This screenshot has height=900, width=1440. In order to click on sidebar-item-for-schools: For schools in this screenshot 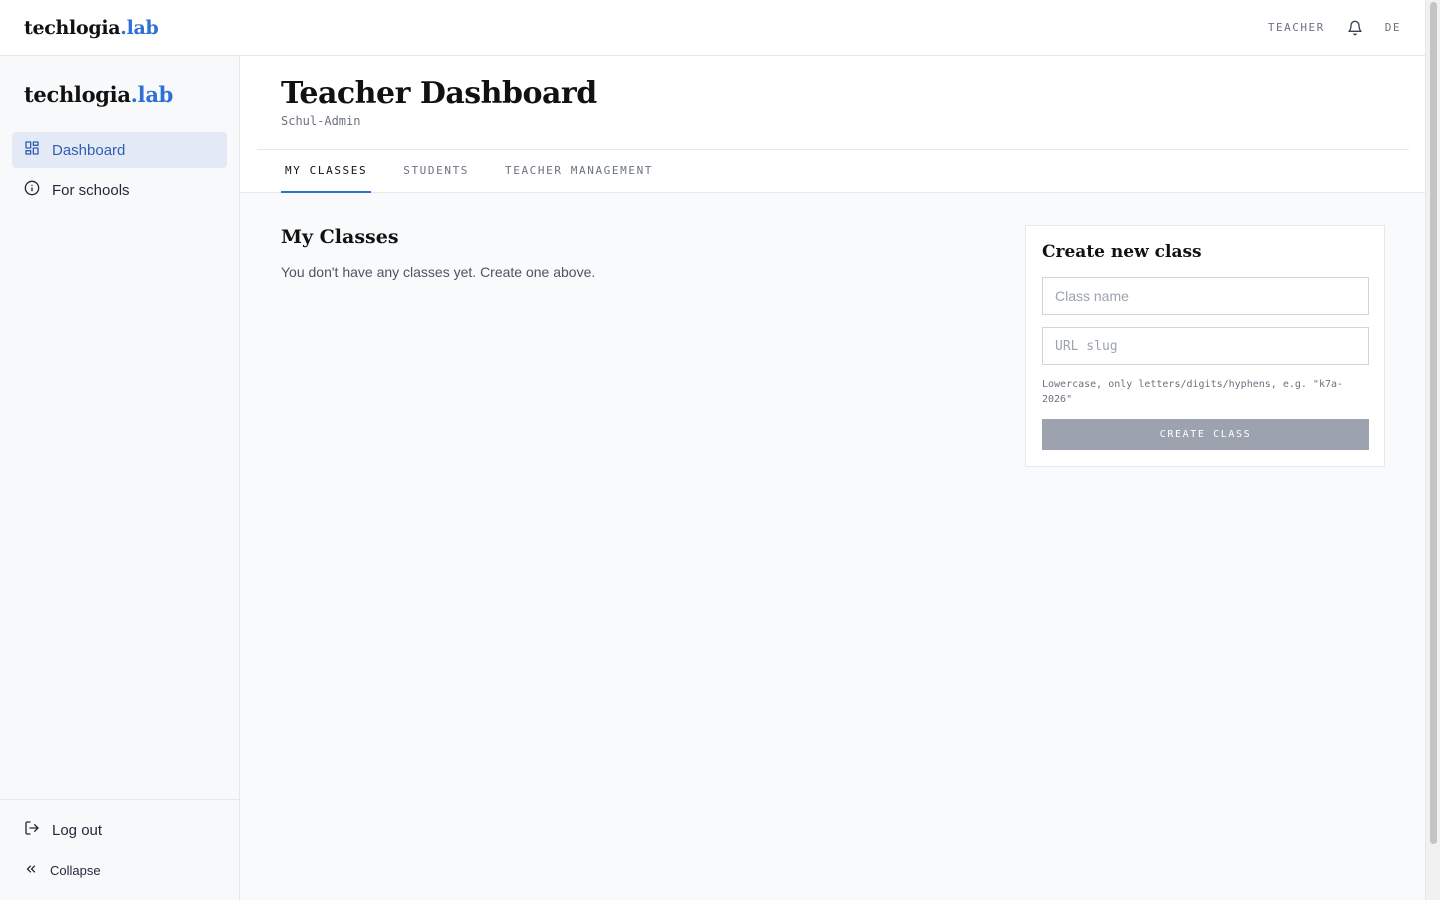, I will do `click(119, 190)`.